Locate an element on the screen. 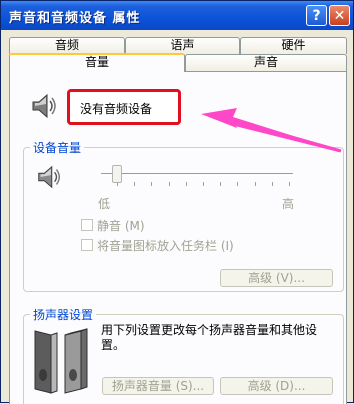  mute-checkbox is located at coordinates (87, 225).